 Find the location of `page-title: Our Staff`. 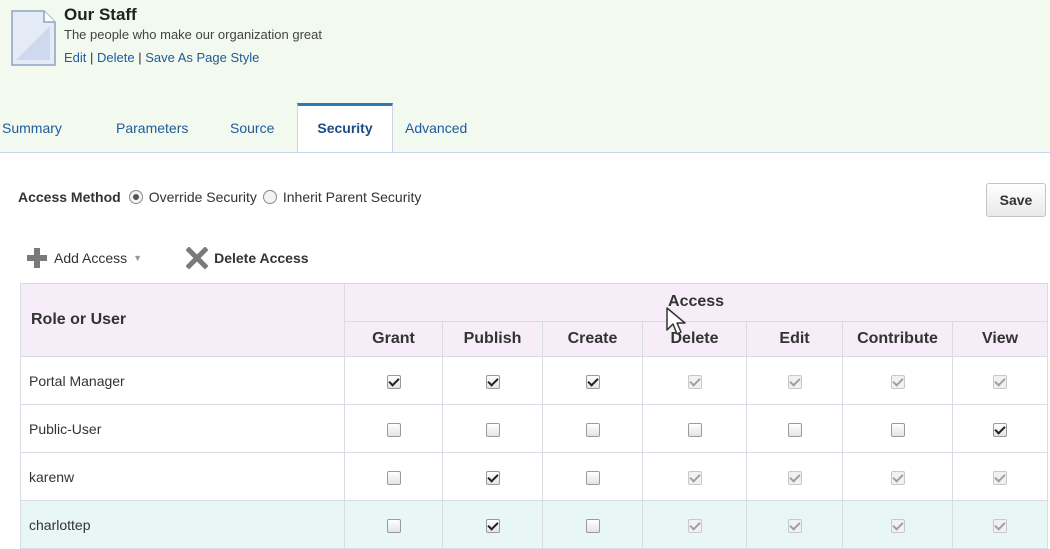

page-title: Our Staff is located at coordinates (100, 14).